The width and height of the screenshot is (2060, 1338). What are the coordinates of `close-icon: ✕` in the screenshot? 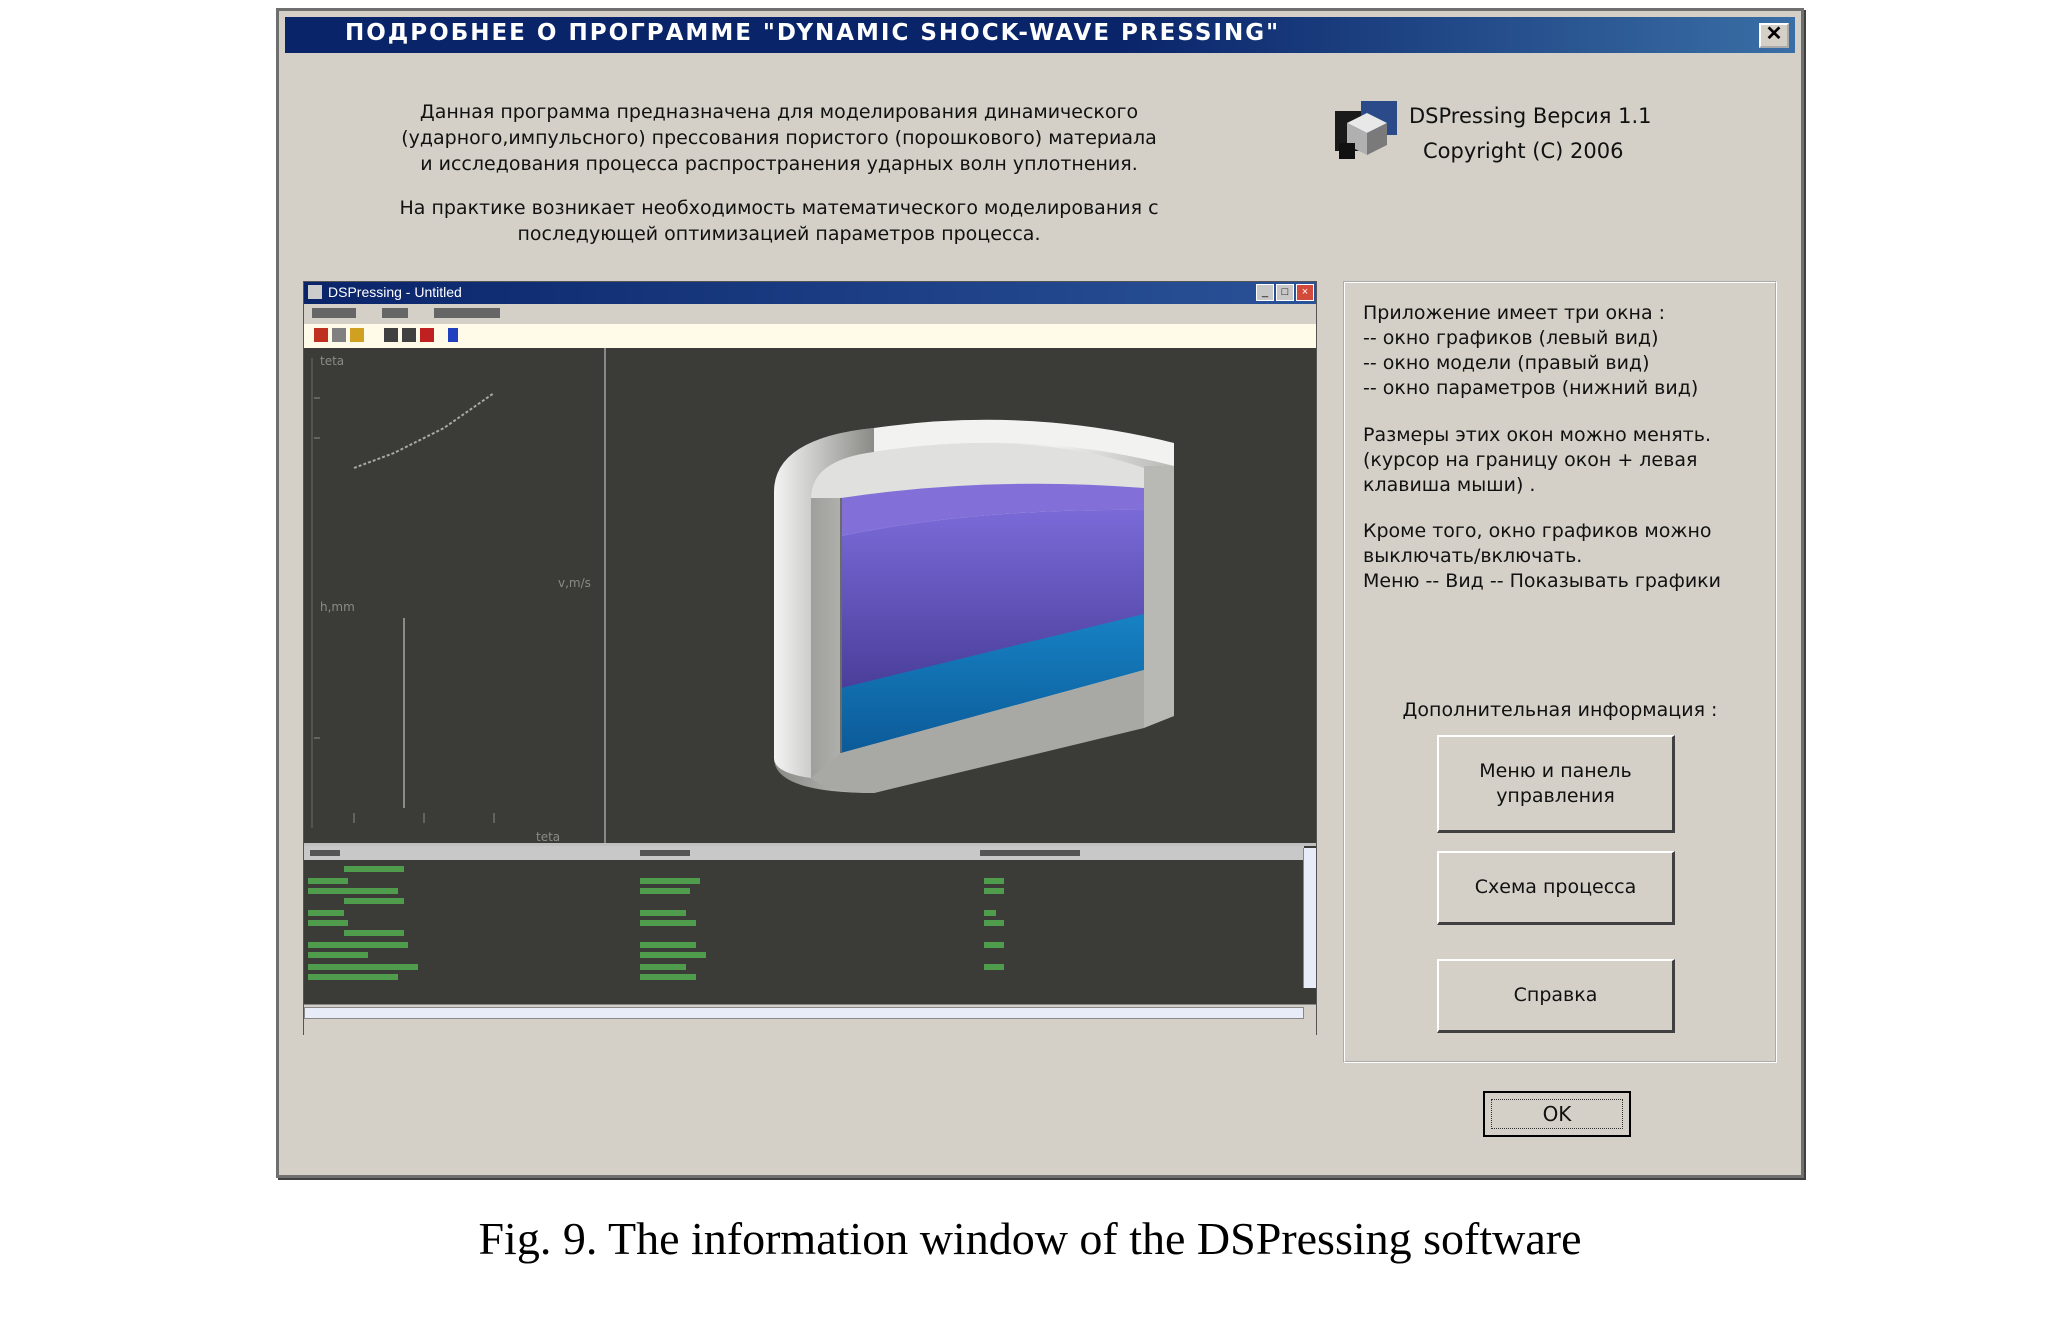 It's located at (1774, 34).